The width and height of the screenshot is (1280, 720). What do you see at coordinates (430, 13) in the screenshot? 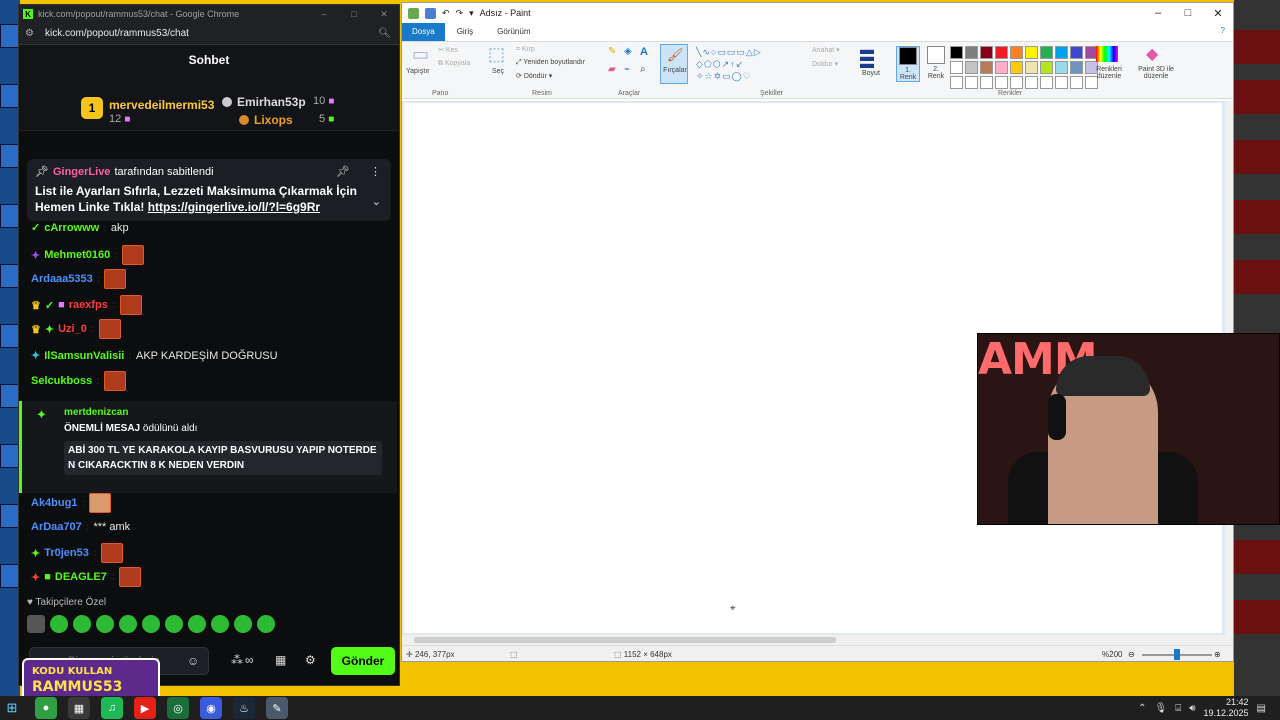
I see `save-icon` at bounding box center [430, 13].